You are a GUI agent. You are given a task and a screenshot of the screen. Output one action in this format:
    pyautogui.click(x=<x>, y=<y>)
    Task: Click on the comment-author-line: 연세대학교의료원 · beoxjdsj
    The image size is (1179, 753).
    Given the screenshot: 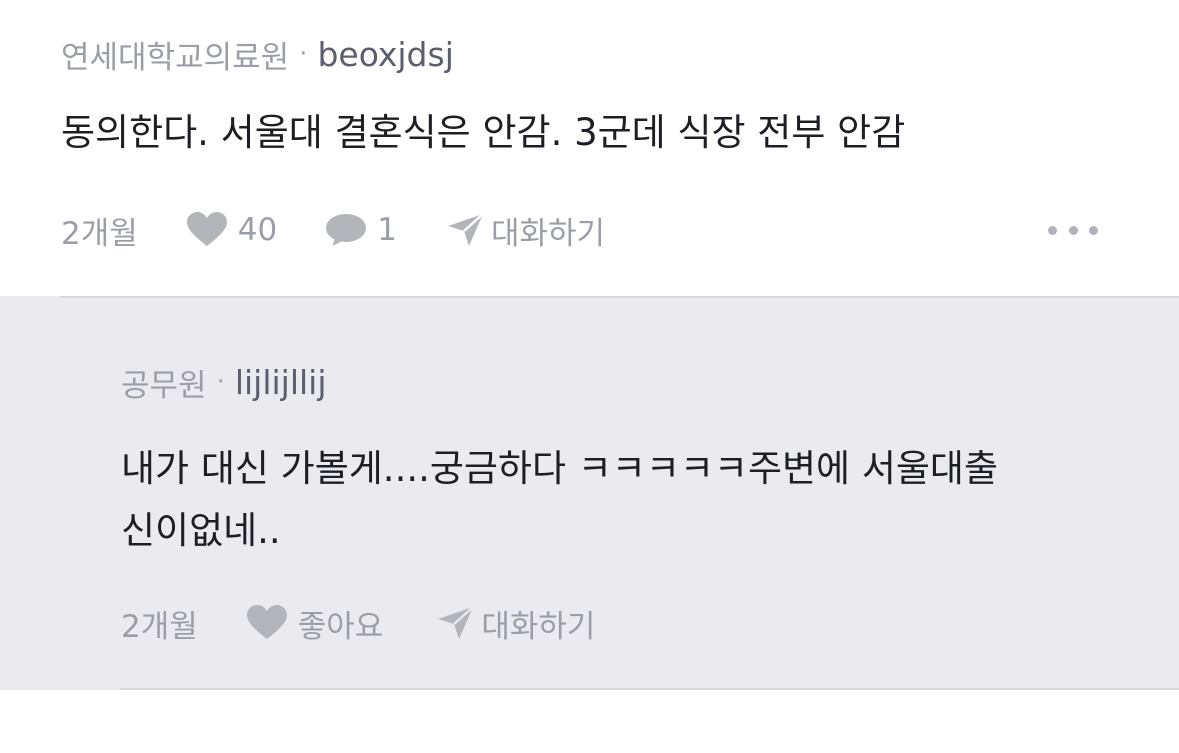 What is the action you would take?
    pyautogui.click(x=257, y=54)
    